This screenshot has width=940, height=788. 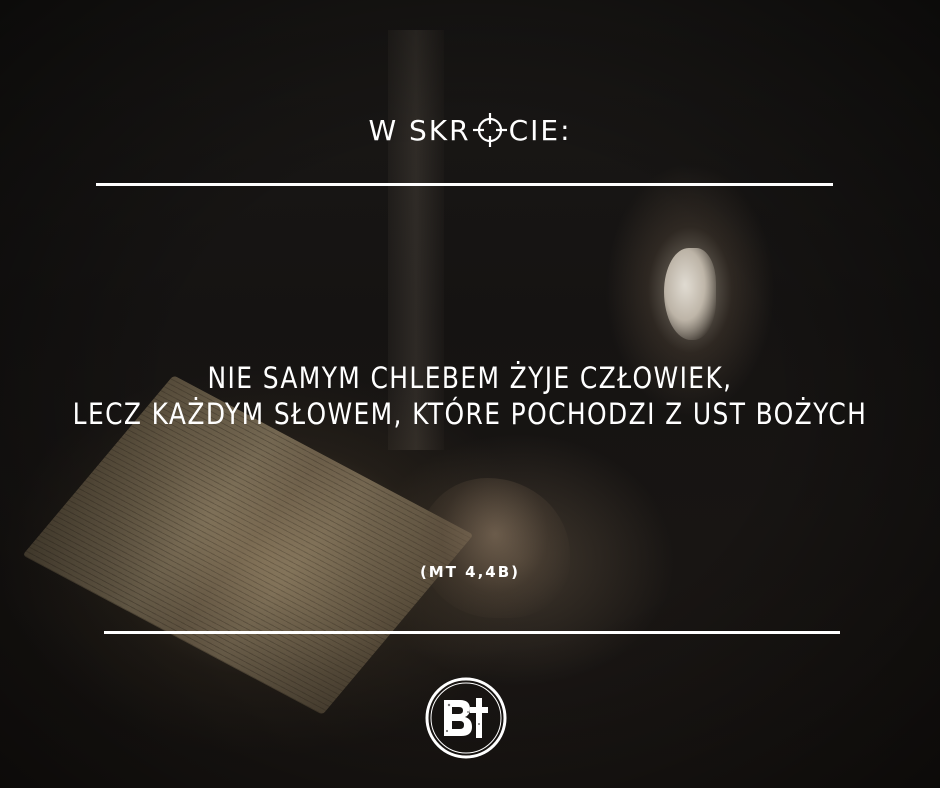 What do you see at coordinates (470, 378) in the screenshot?
I see `quote-line-1: NIE SAMYM CHLEBEM ŻYJE CZŁOWIEK,` at bounding box center [470, 378].